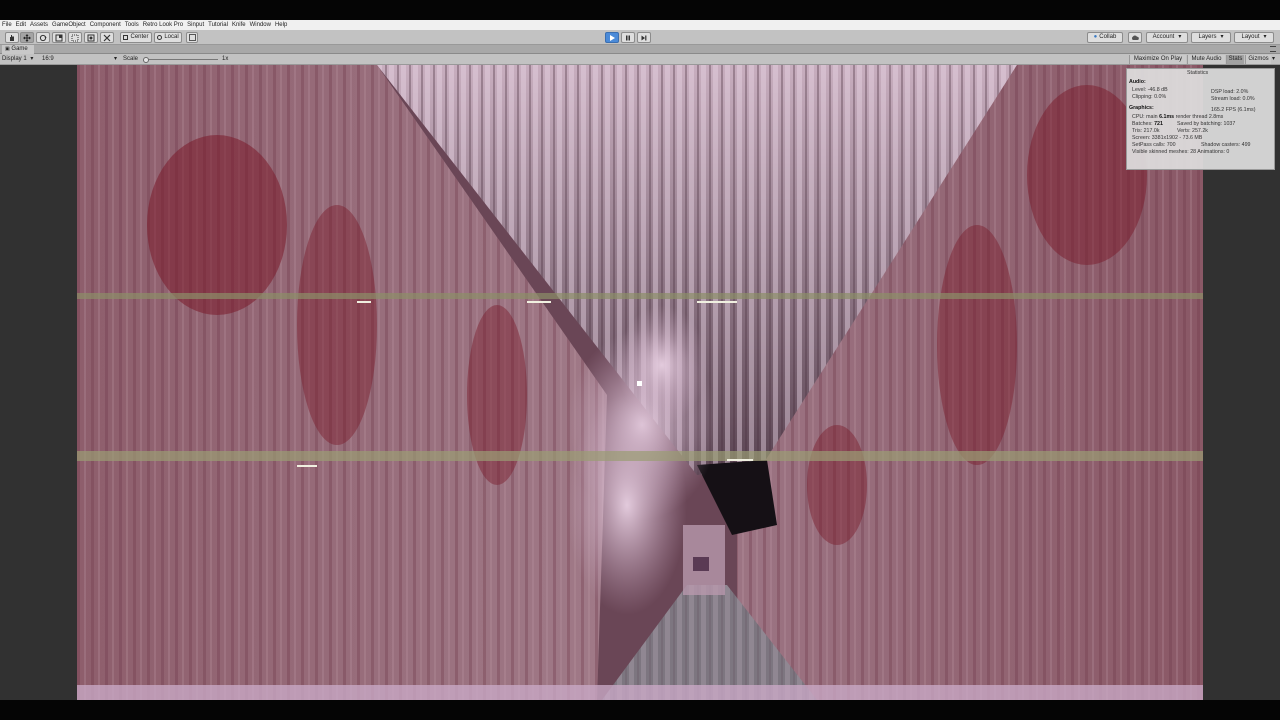 This screenshot has height=720, width=1280. I want to click on saved-by-batching: Saved by batching: 1037, so click(1206, 124).